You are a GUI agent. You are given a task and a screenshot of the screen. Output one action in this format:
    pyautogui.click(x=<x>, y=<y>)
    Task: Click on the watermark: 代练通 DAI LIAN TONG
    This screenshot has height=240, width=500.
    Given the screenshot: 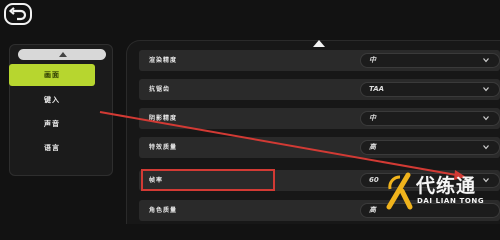 What is the action you would take?
    pyautogui.click(x=440, y=194)
    